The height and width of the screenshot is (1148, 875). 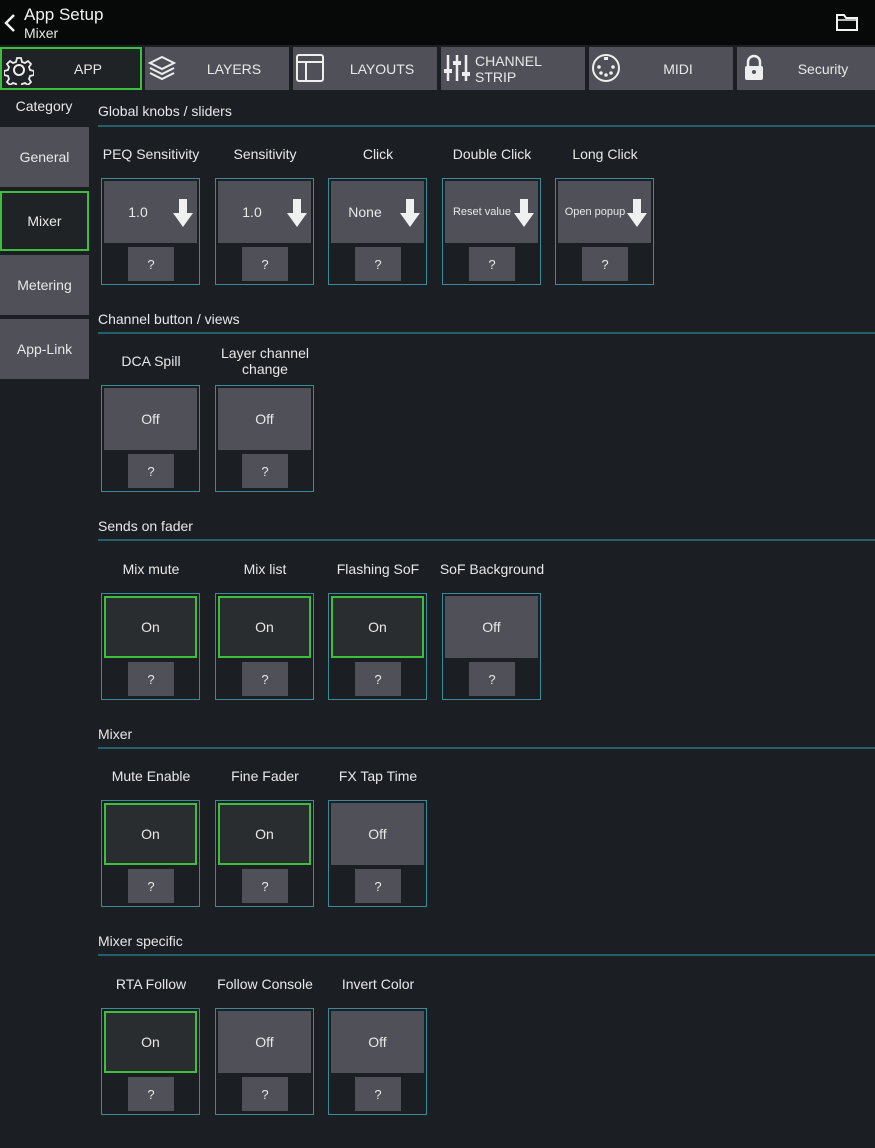 What do you see at coordinates (365, 212) in the screenshot?
I see `dropdown-value: None` at bounding box center [365, 212].